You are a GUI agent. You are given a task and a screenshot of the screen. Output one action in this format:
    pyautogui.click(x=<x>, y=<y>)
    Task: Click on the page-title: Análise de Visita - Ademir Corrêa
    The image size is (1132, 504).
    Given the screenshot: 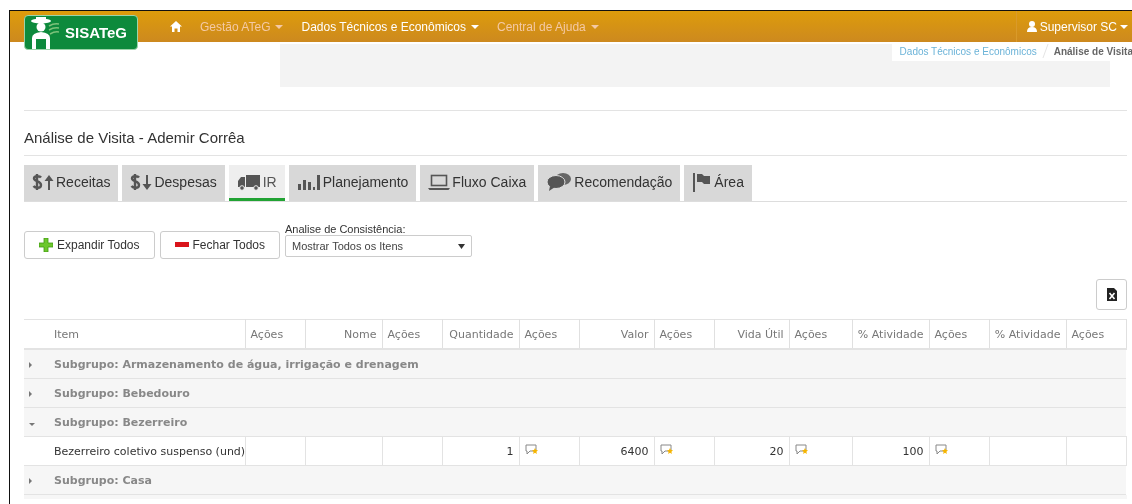 What is the action you would take?
    pyautogui.click(x=575, y=142)
    